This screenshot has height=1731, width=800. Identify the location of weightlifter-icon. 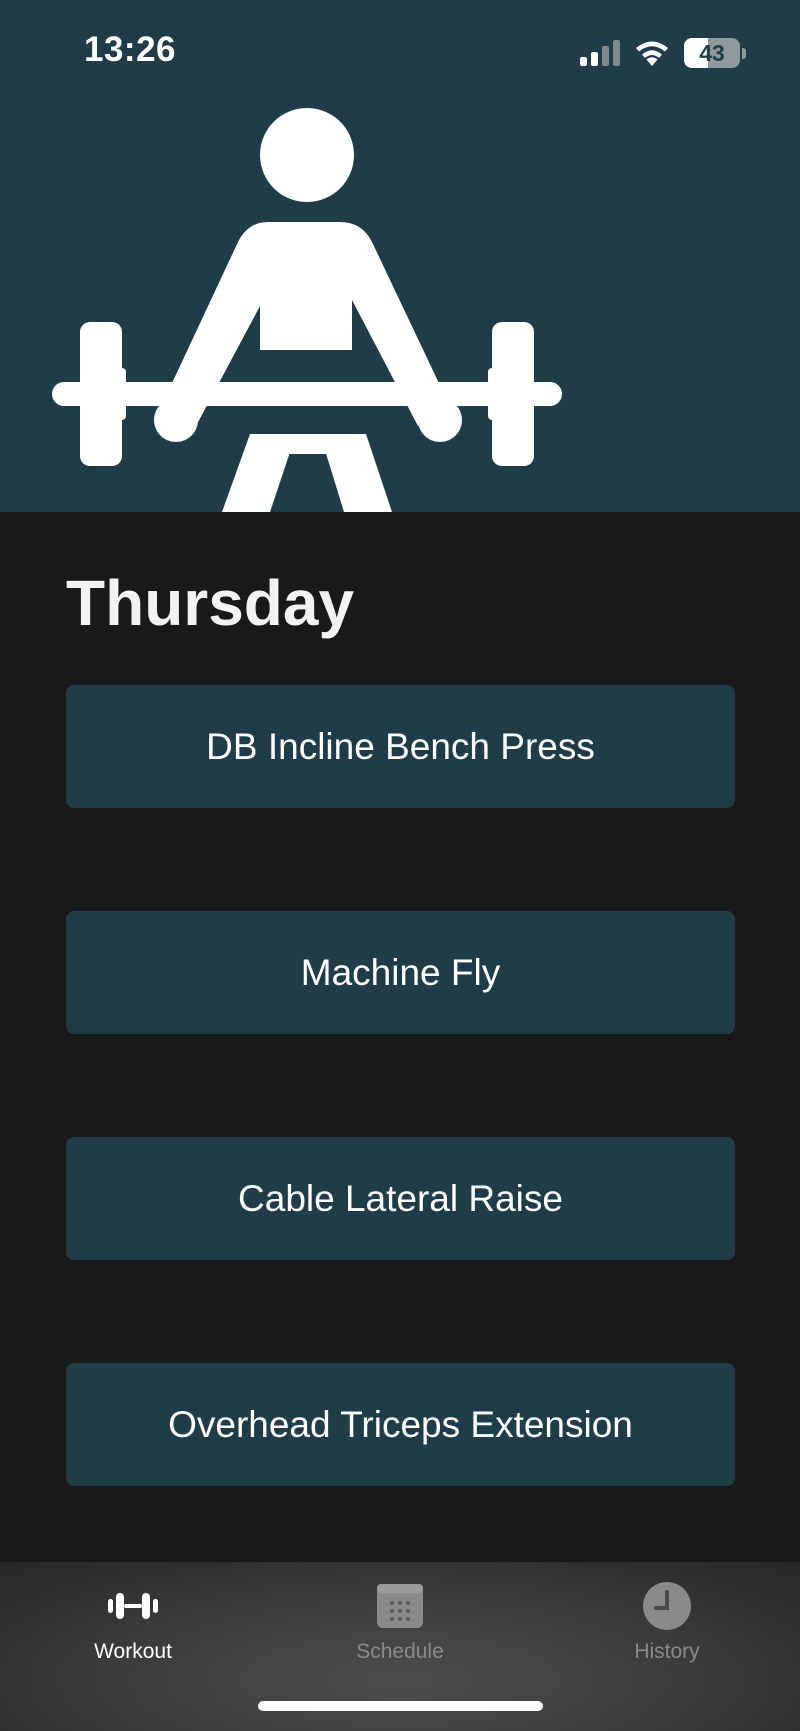
(307, 310).